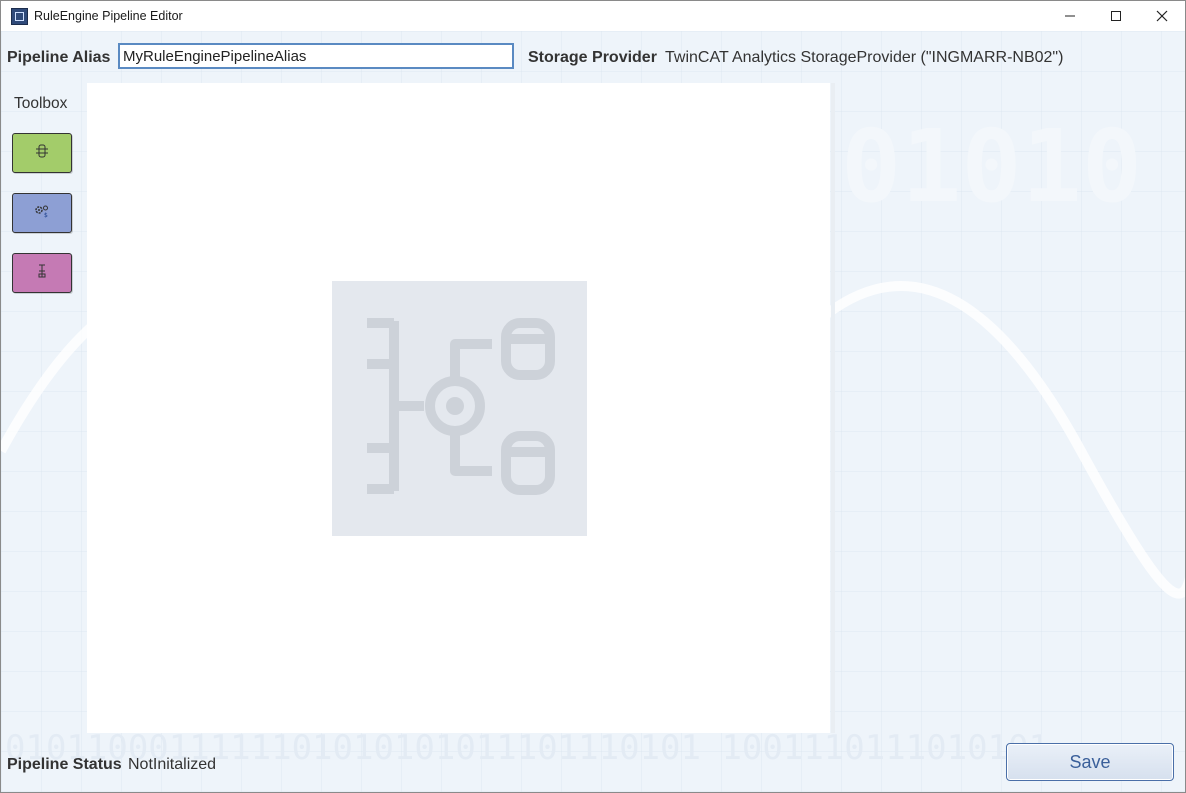  What do you see at coordinates (1070, 16) in the screenshot?
I see `minimize-icon` at bounding box center [1070, 16].